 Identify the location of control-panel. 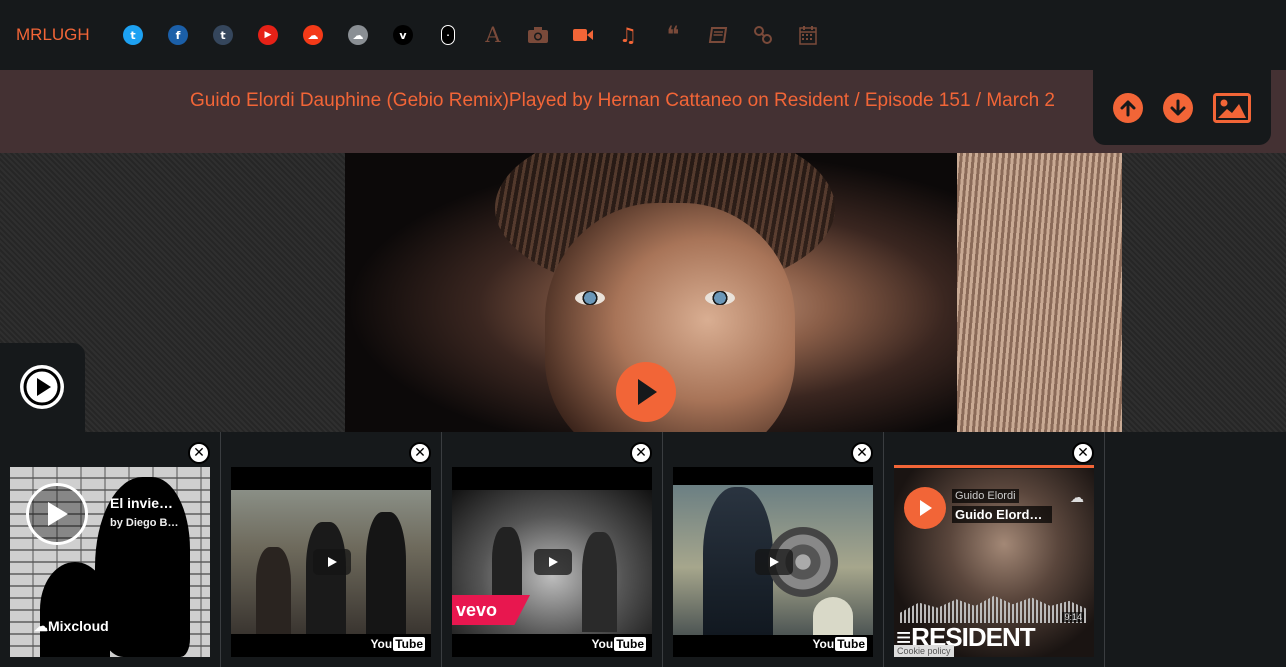
(1182, 107).